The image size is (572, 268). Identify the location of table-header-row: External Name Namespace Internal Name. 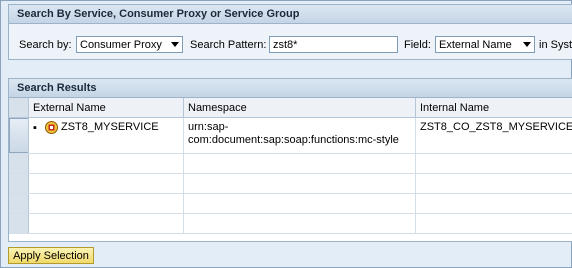
(290, 108).